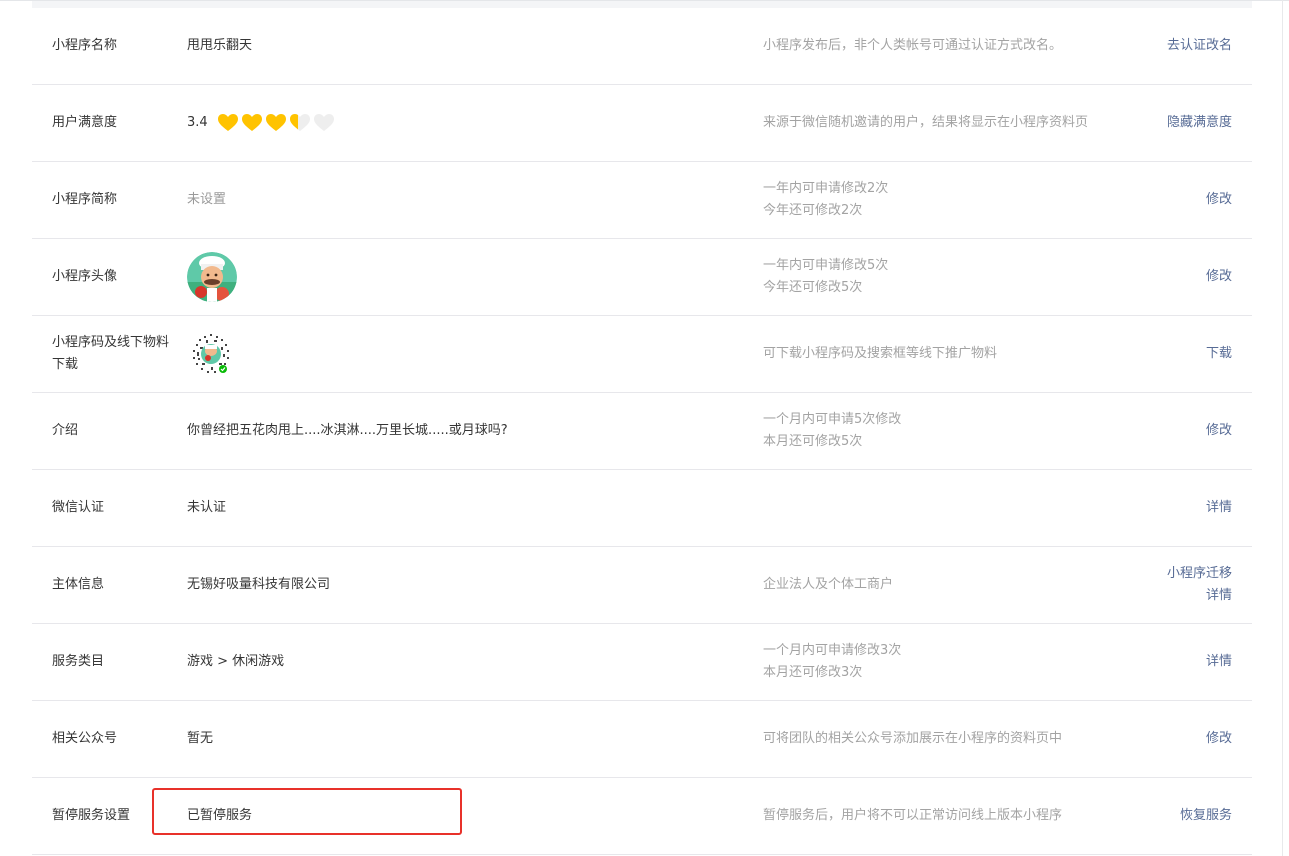 The image size is (1289, 856). What do you see at coordinates (299, 122) in the screenshot?
I see `partial-heart-icon` at bounding box center [299, 122].